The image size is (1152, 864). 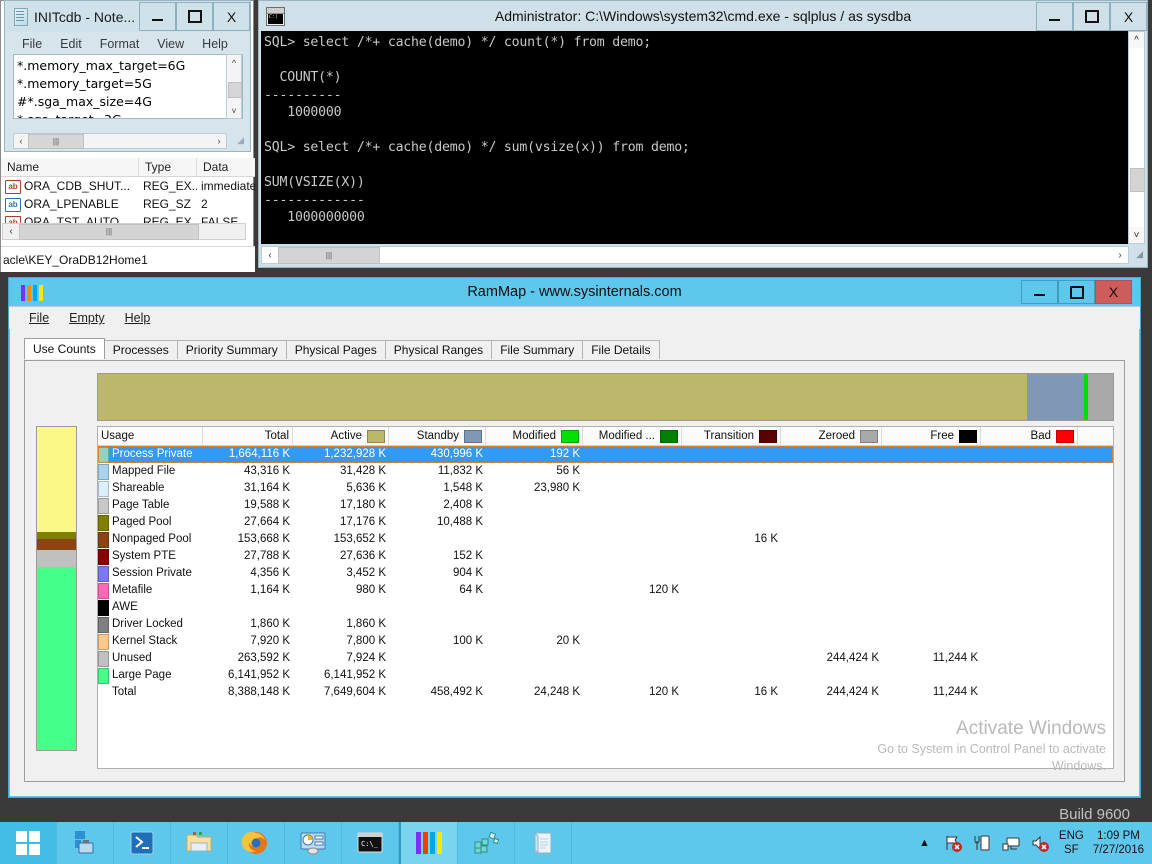 I want to click on table-row: Session Private 4,356 K 3,452 K 904 K, so click(x=605, y=573).